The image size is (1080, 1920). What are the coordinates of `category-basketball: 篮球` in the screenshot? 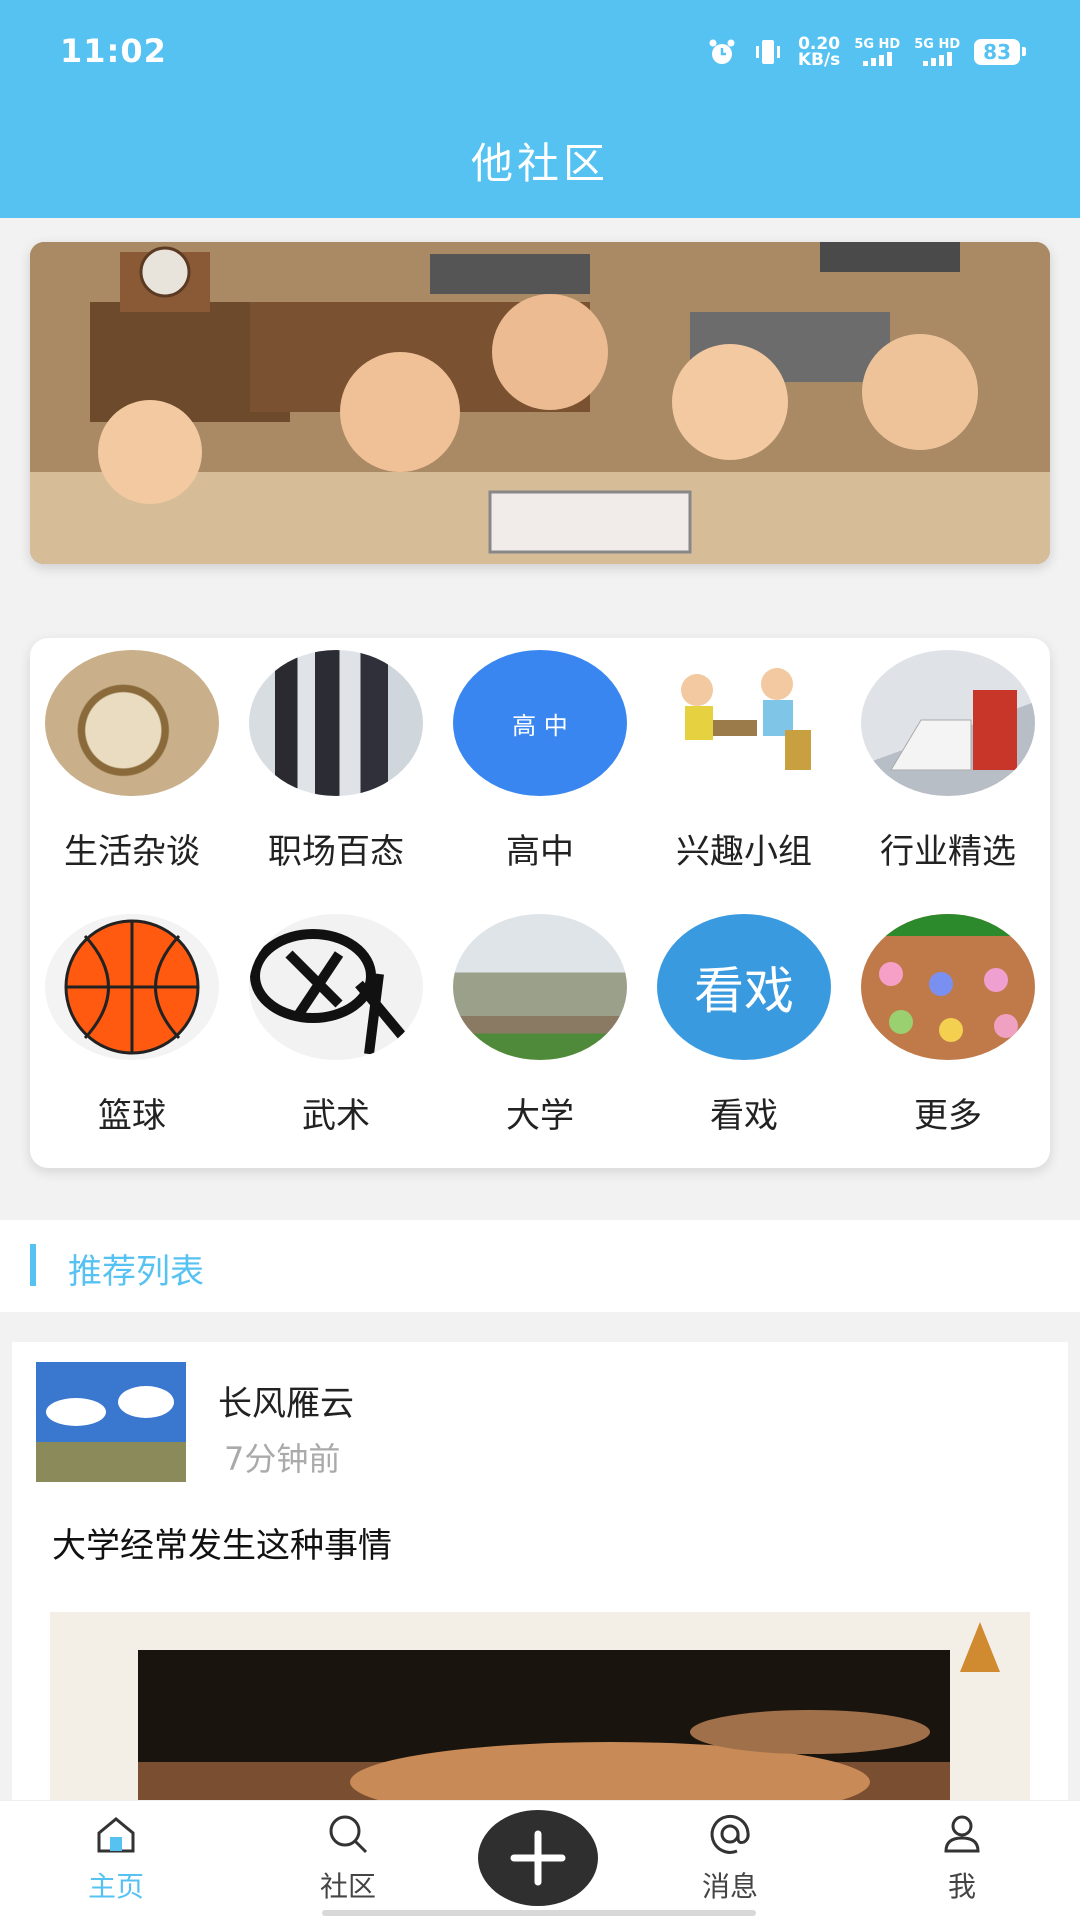 It's located at (132, 1025).